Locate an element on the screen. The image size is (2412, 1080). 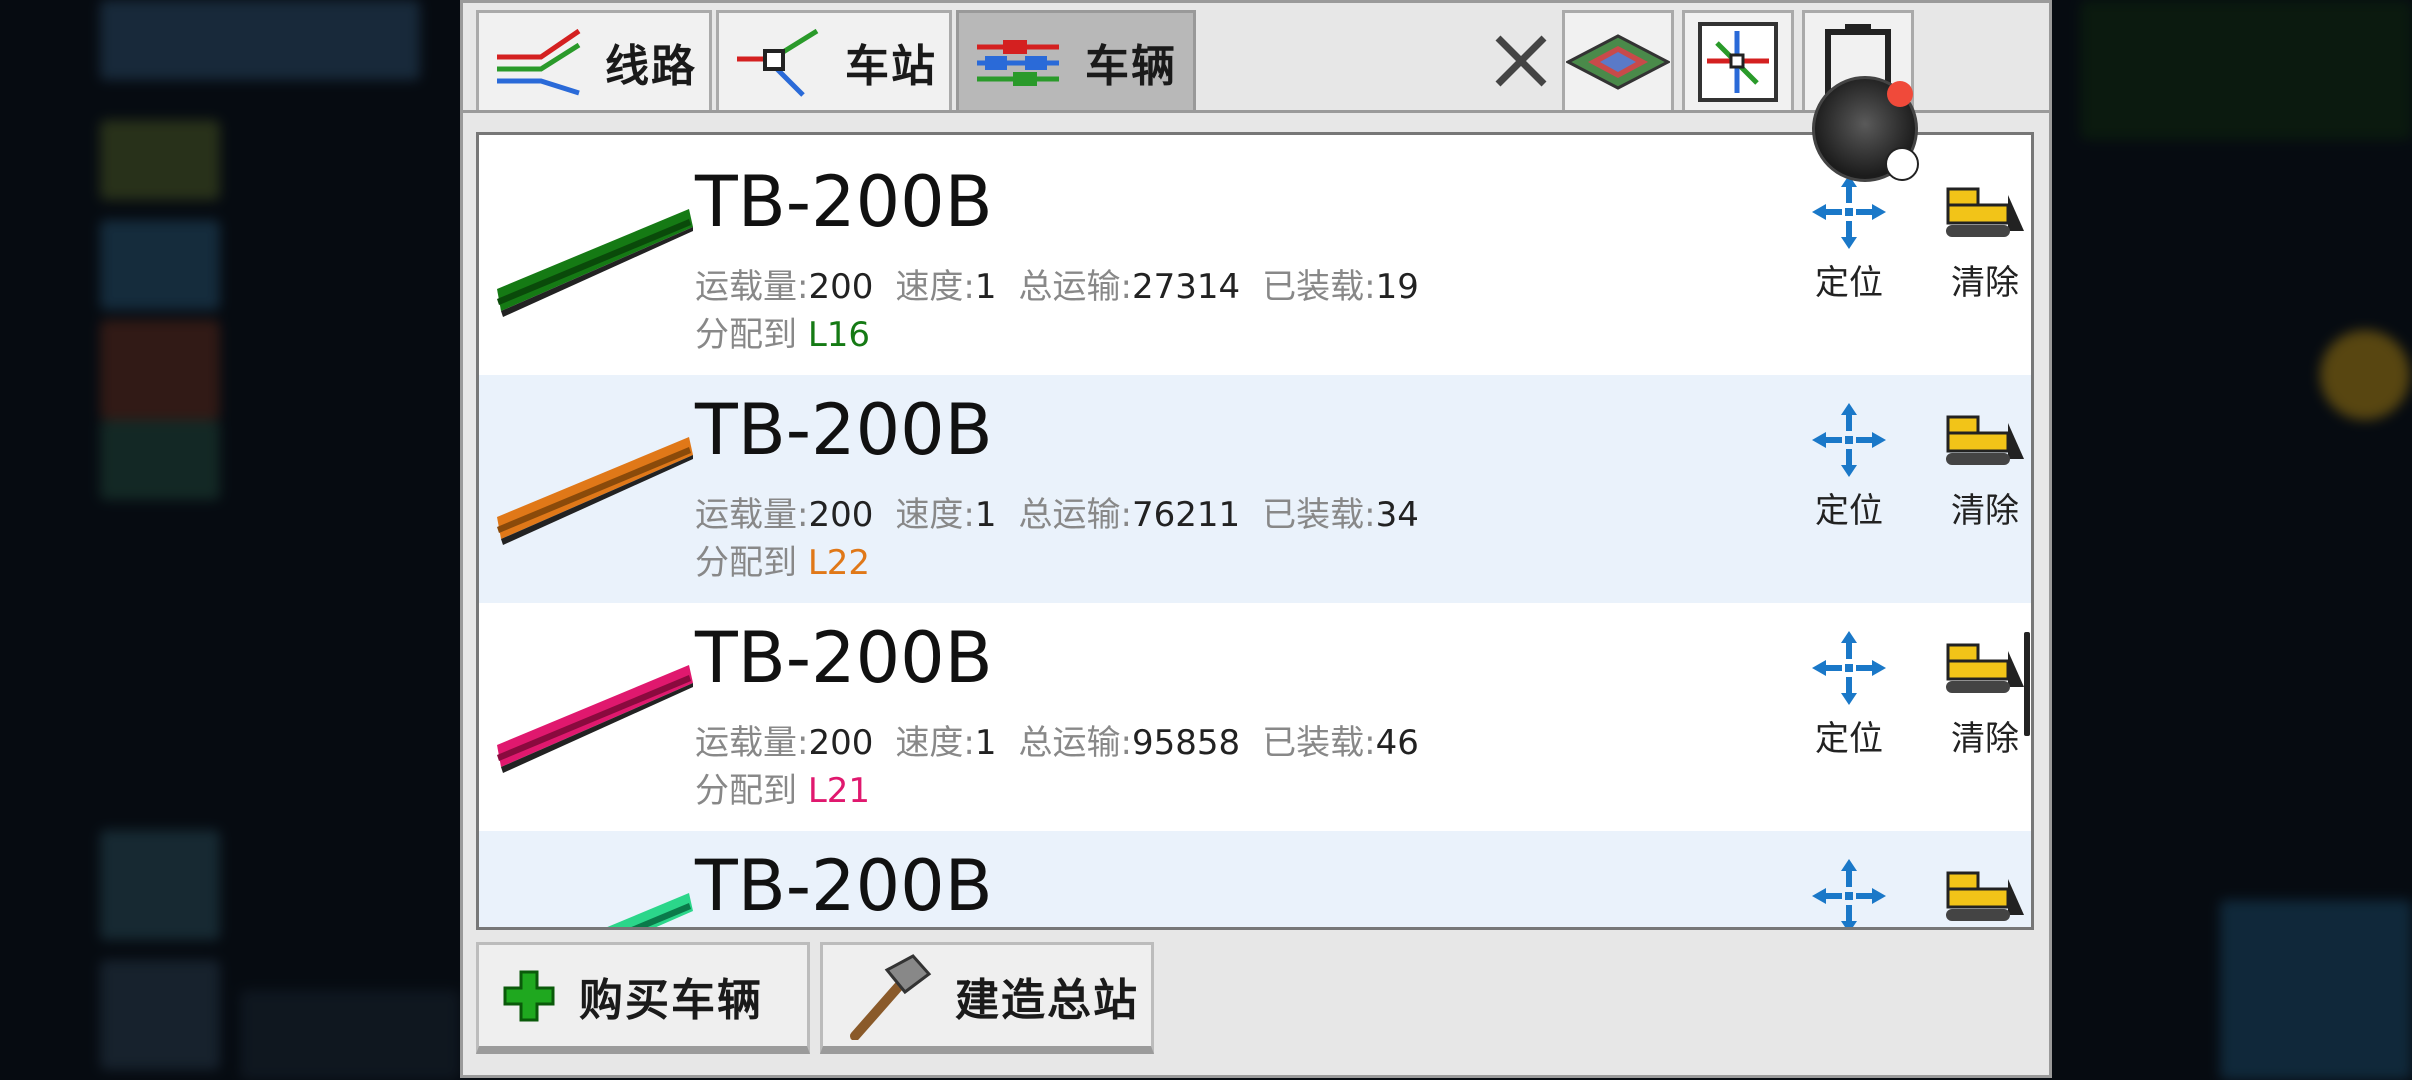
vehicle-assignment: 分配到 L16 is located at coordinates (783, 335).